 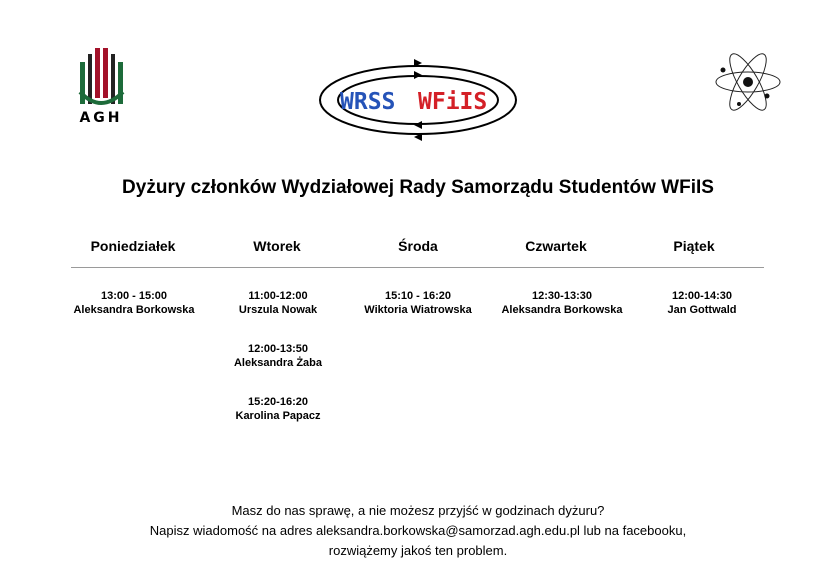 What do you see at coordinates (278, 402) in the screenshot?
I see `slot-time: 15:20-16:20` at bounding box center [278, 402].